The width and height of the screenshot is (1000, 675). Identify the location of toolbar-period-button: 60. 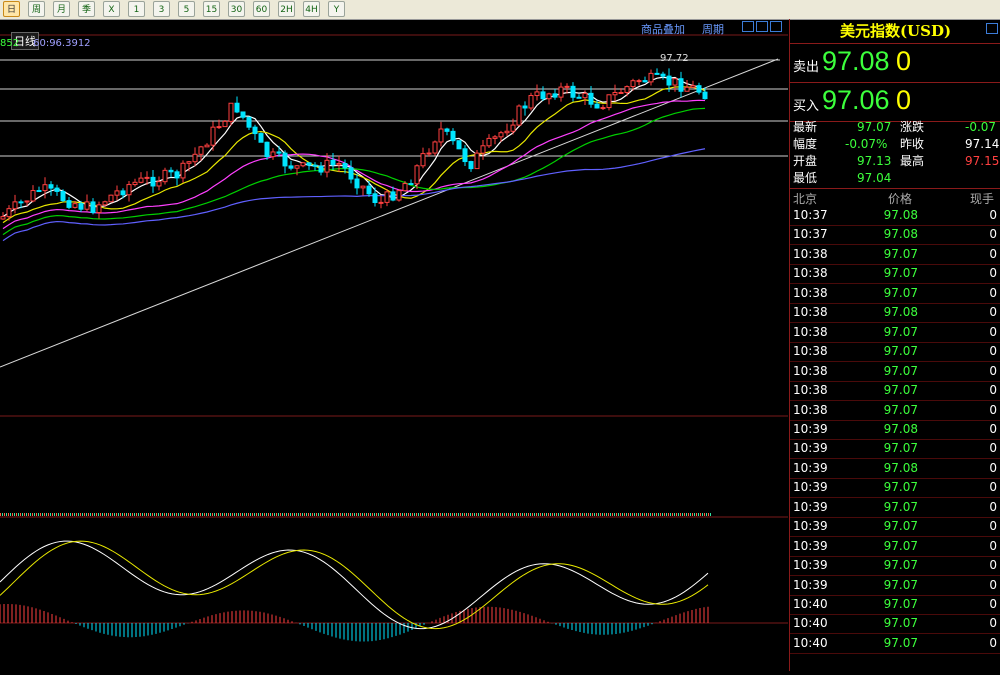
(261, 9).